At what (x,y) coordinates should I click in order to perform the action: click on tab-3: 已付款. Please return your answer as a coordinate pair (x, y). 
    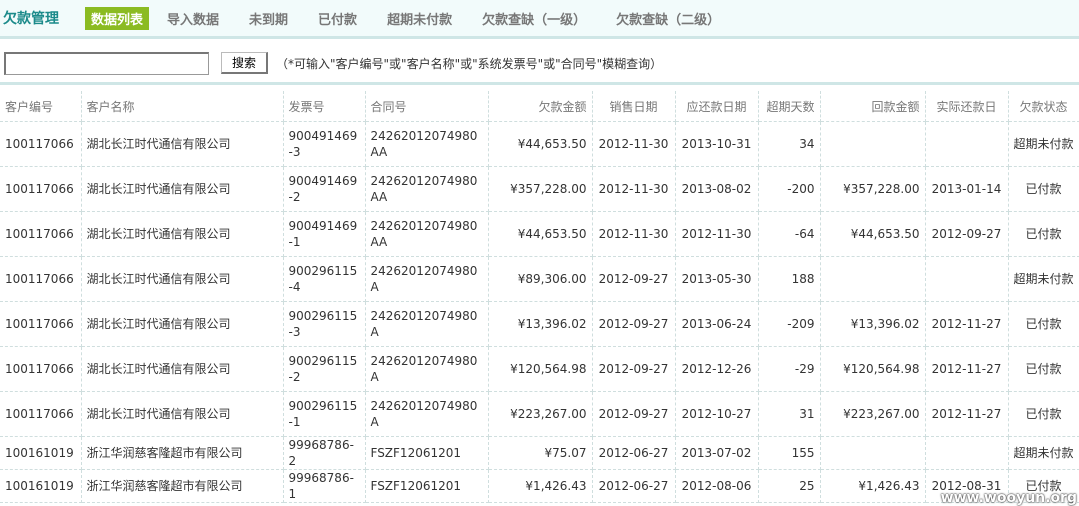
    Looking at the image, I should click on (337, 18).